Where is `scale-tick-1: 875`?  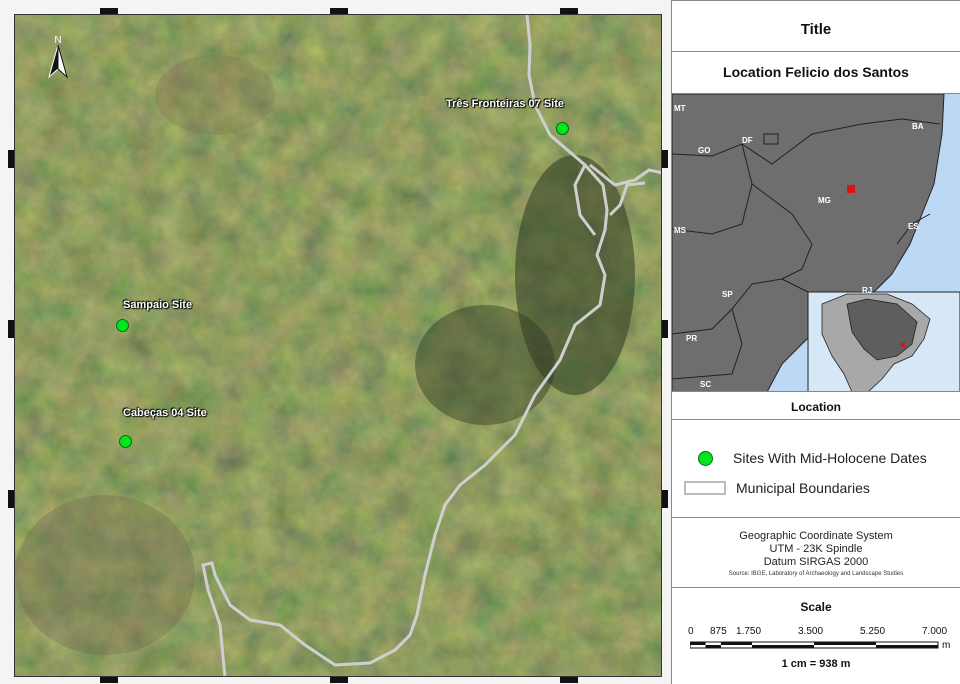 scale-tick-1: 875 is located at coordinates (718, 631).